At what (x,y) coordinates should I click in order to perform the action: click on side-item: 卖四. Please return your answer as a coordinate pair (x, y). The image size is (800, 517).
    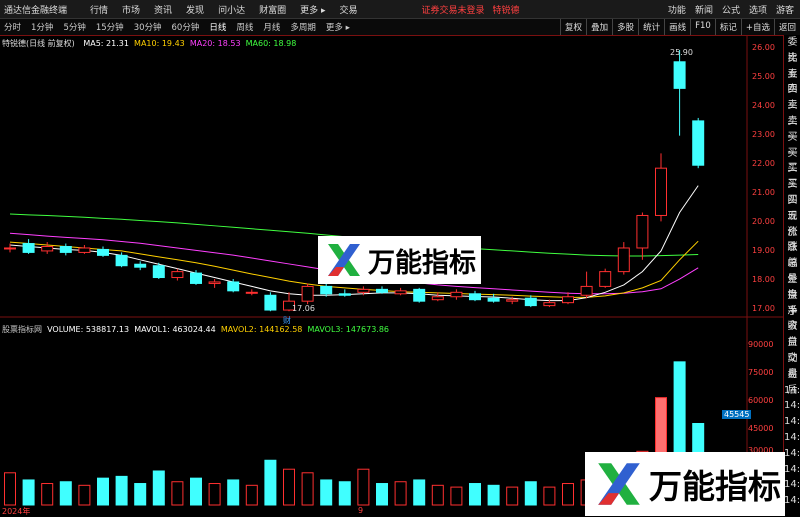
    Looking at the image, I should click on (792, 81).